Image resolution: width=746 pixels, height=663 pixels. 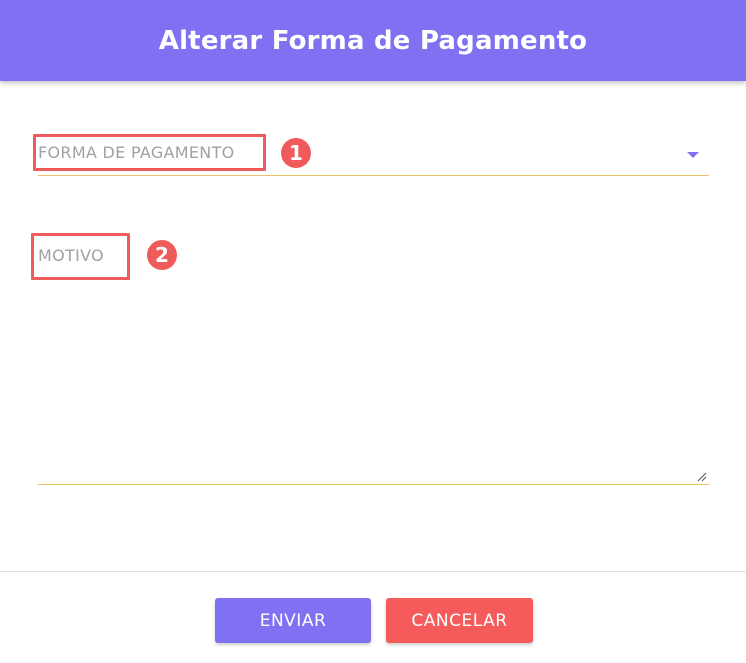 I want to click on resize-grip-icon, so click(x=702, y=477).